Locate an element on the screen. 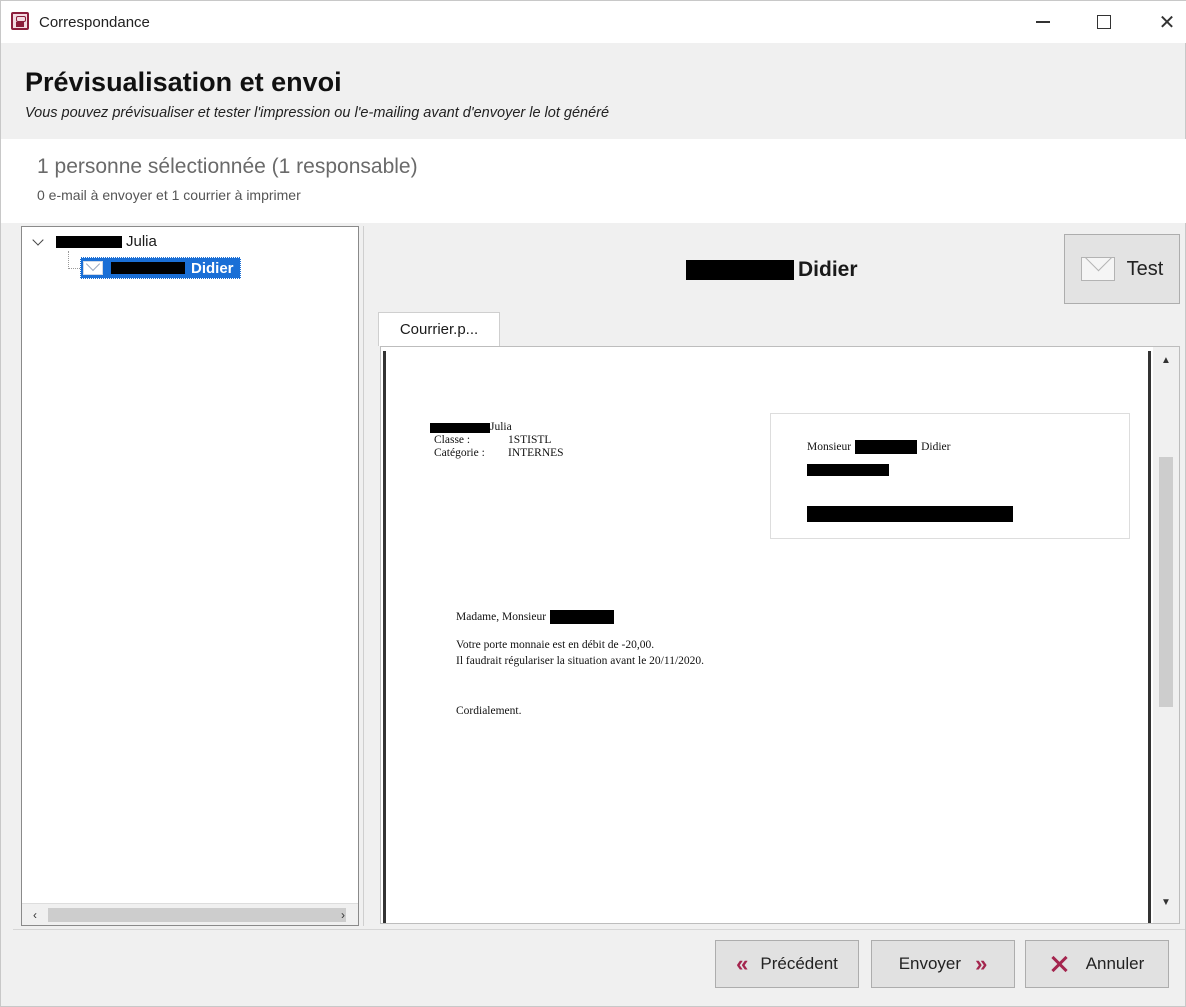 The height and width of the screenshot is (1007, 1186). category-row: Catégorie : INTERNES is located at coordinates (497, 453).